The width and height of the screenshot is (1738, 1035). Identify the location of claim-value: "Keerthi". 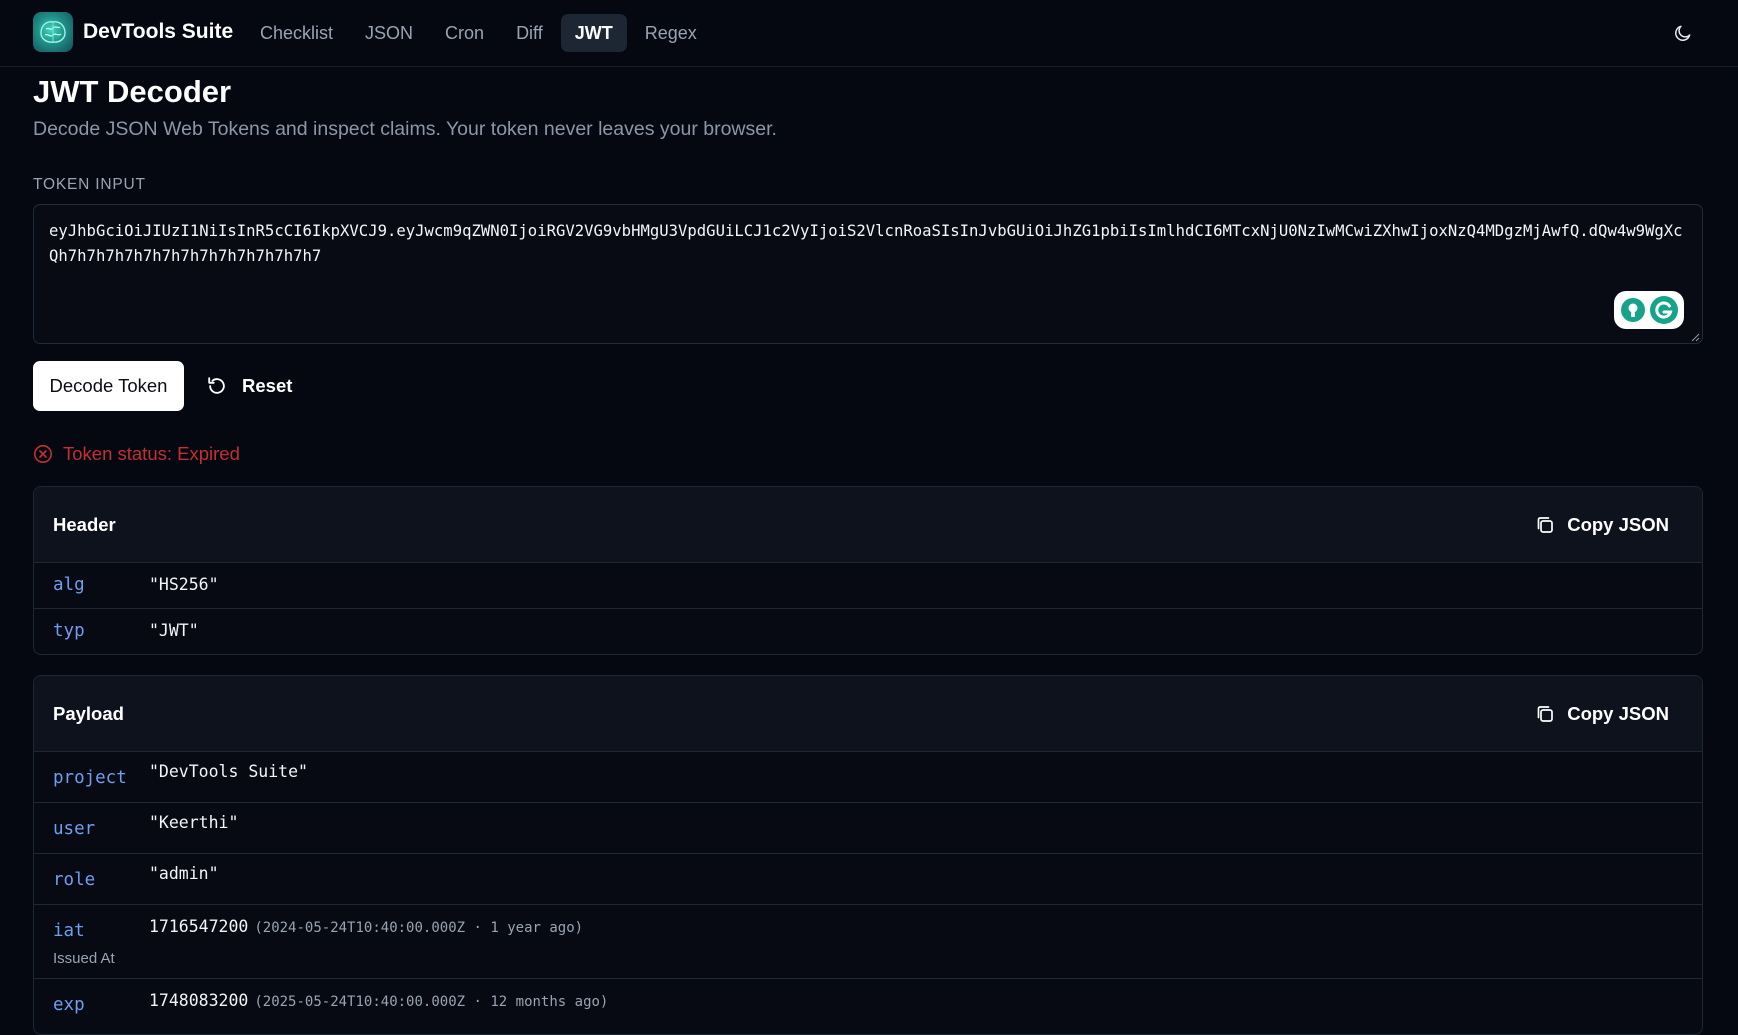
(194, 822).